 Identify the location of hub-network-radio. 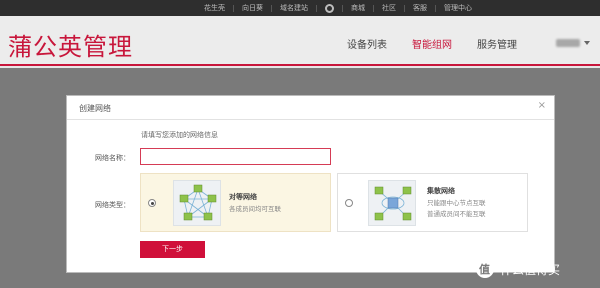
(349, 203).